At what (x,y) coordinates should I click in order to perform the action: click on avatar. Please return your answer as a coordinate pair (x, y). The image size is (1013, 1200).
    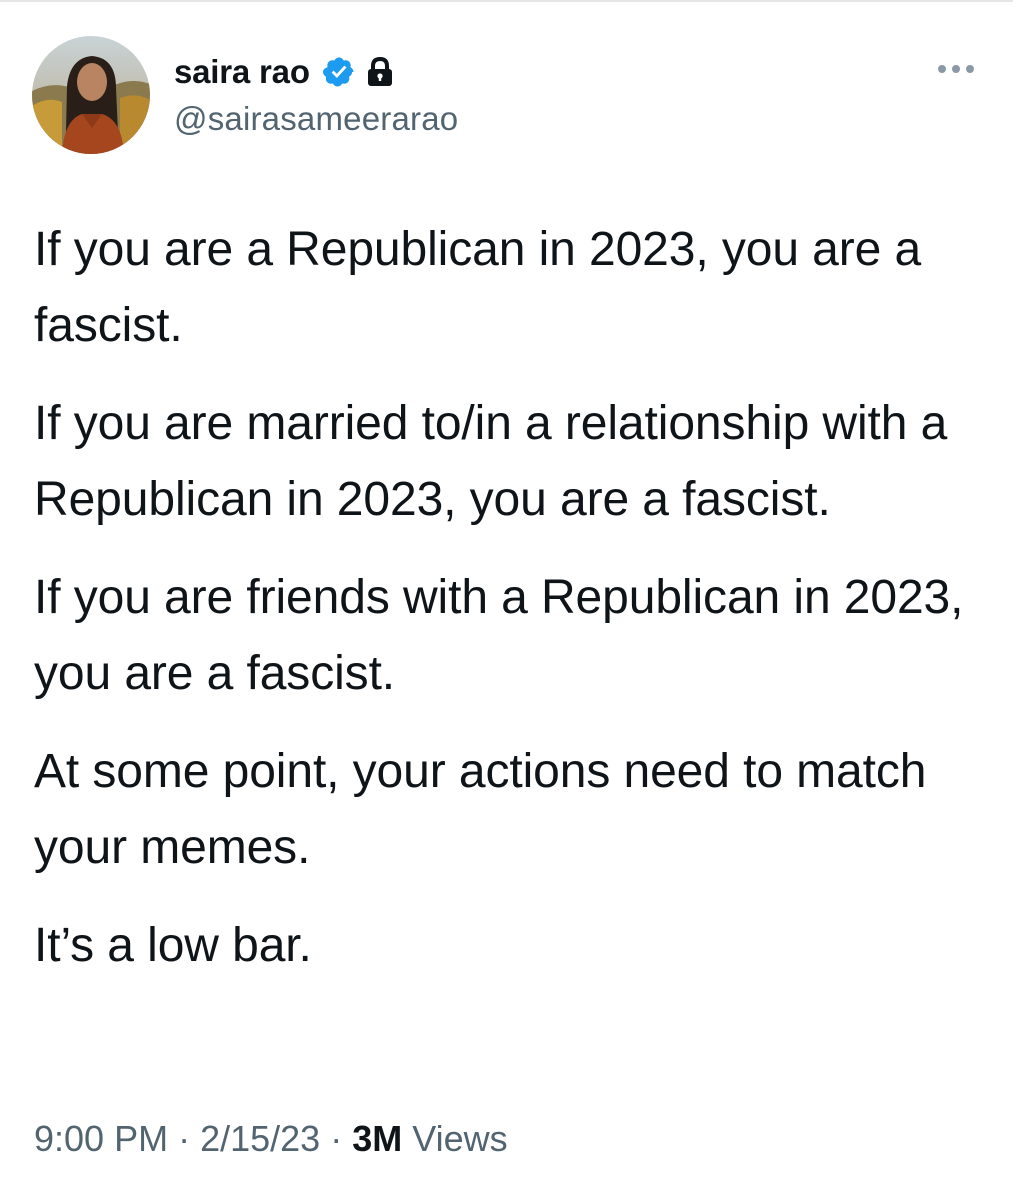
    Looking at the image, I should click on (91, 95).